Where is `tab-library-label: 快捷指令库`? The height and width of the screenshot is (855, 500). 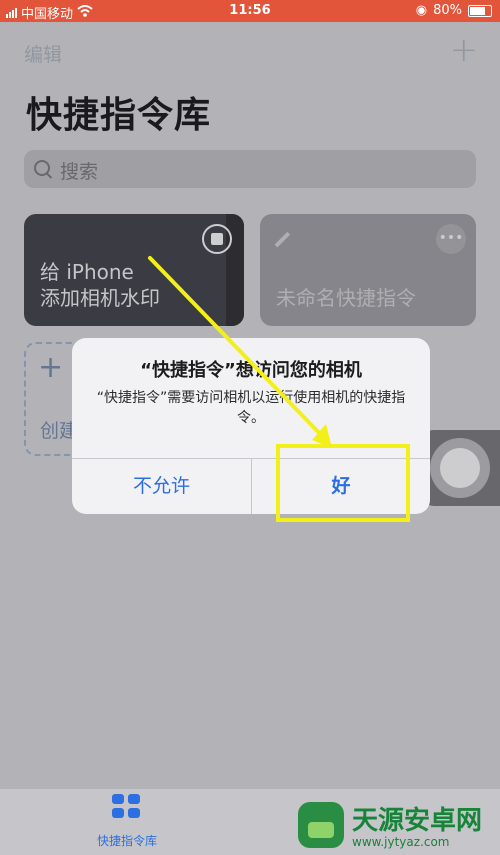
tab-library-label: 快捷指令库 is located at coordinates (126, 841).